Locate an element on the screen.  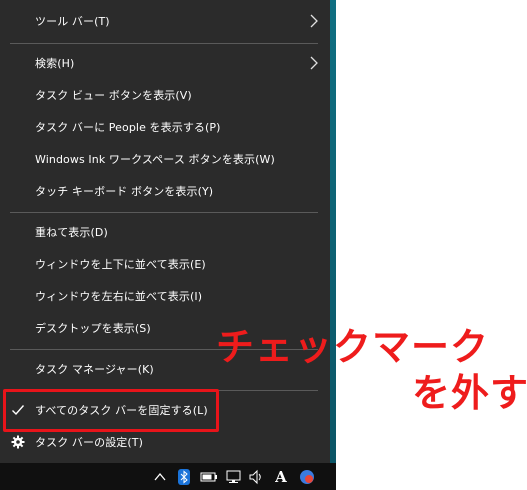
menu-item-stack: ウィンドウを上下に並べて表示(E) is located at coordinates (165, 264).